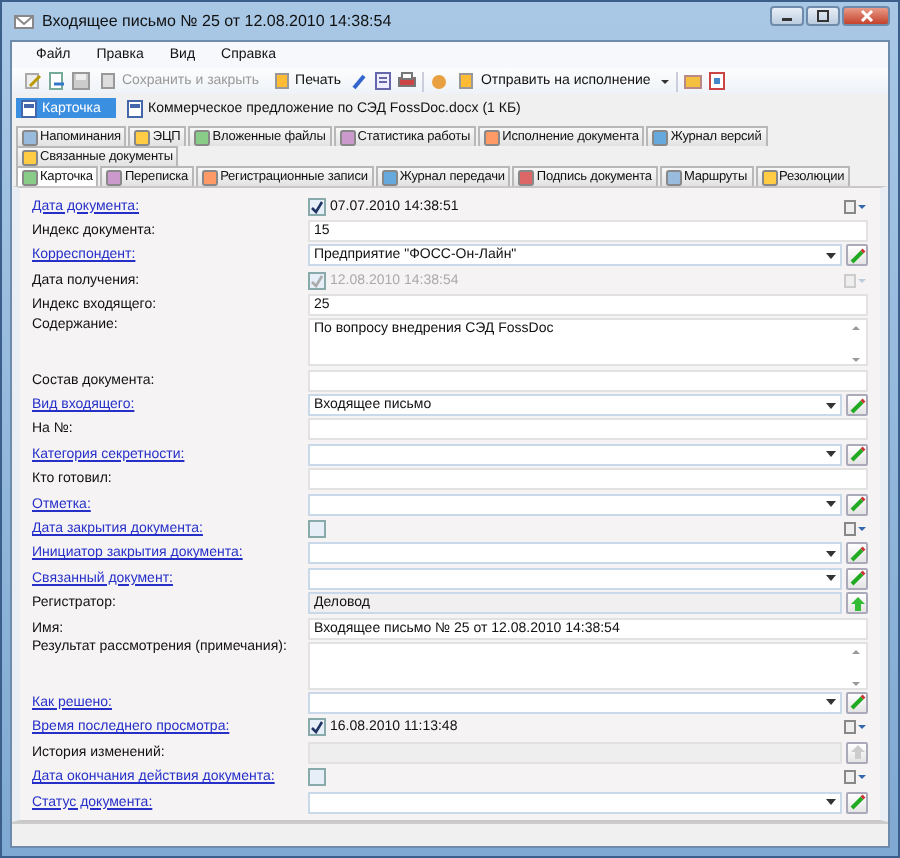 The image size is (900, 858). What do you see at coordinates (407, 81) in the screenshot?
I see `printer-icon` at bounding box center [407, 81].